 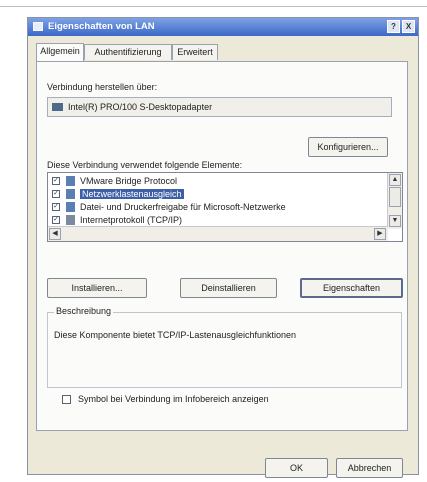 What do you see at coordinates (380, 234) in the screenshot?
I see `scroll-right-icon: ▶` at bounding box center [380, 234].